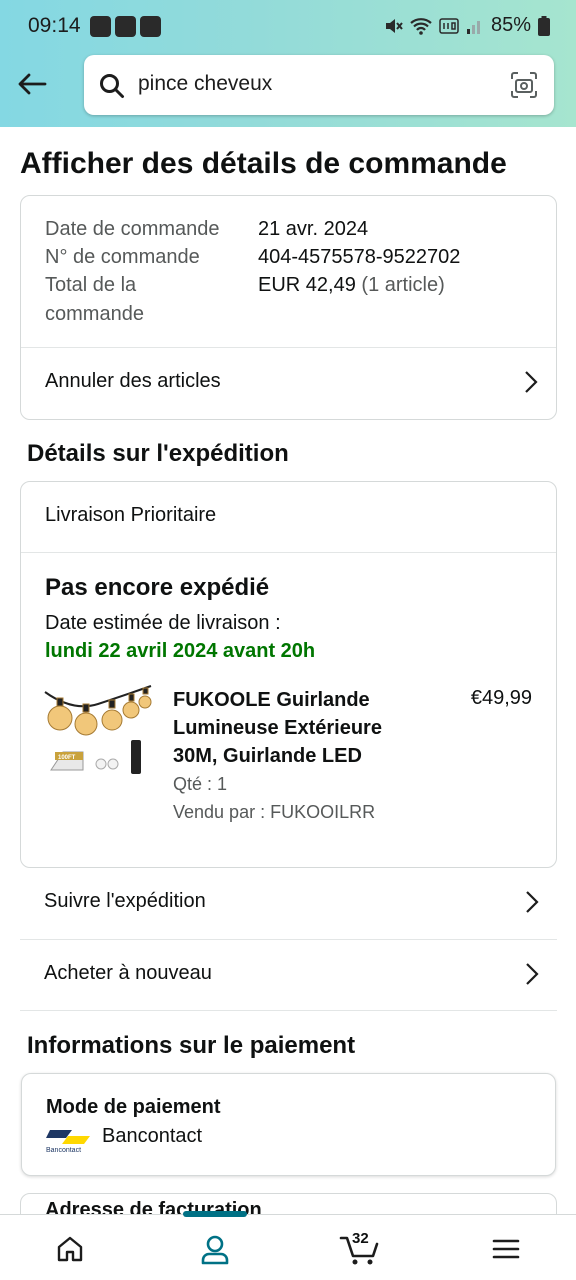 The height and width of the screenshot is (1280, 576). What do you see at coordinates (133, 381) in the screenshot?
I see `cancel-items-label: Annuler des articles` at bounding box center [133, 381].